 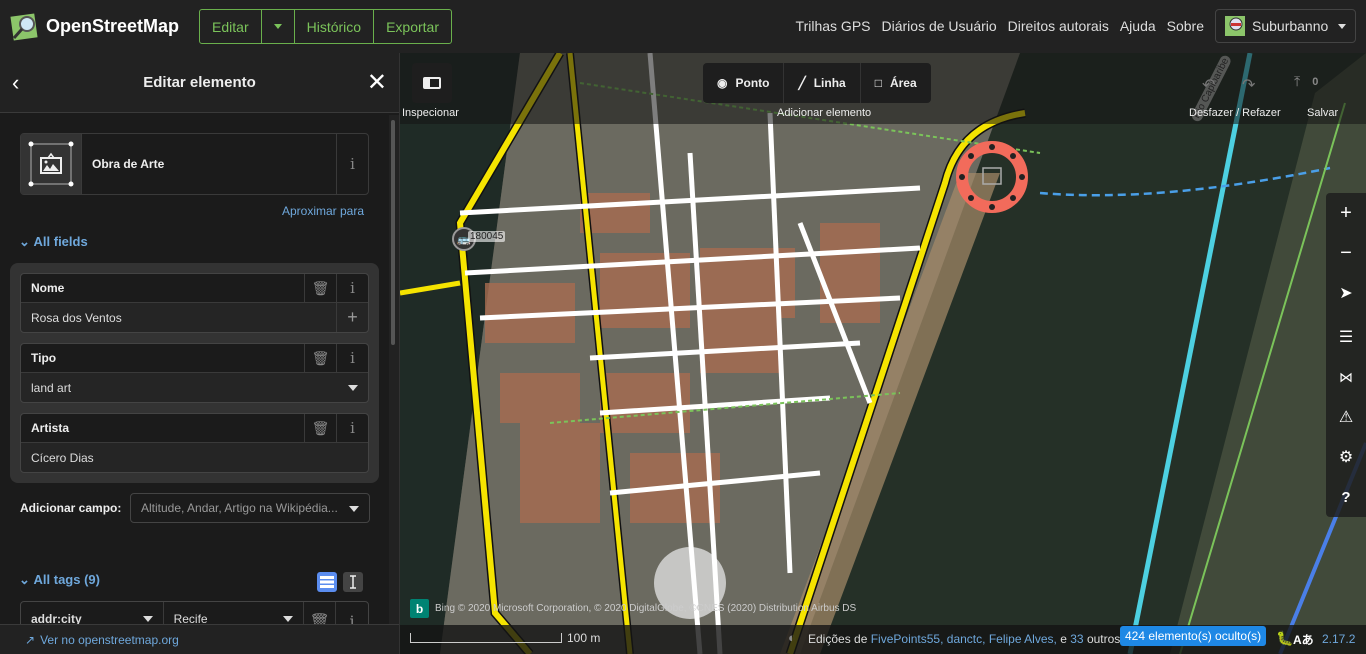 I want to click on nav-gps-traces: Trilhas GPS, so click(x=833, y=26).